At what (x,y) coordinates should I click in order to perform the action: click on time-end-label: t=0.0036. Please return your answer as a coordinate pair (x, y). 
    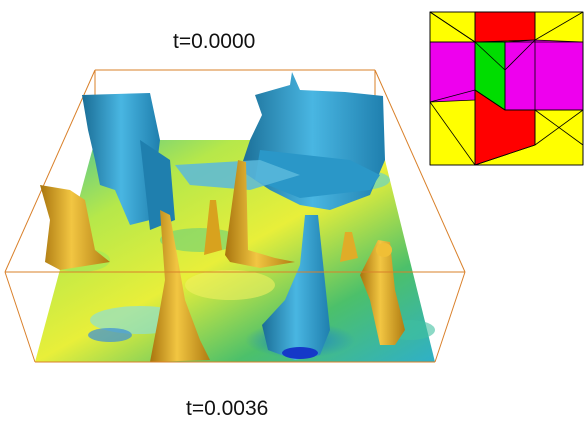
    Looking at the image, I should click on (227, 408).